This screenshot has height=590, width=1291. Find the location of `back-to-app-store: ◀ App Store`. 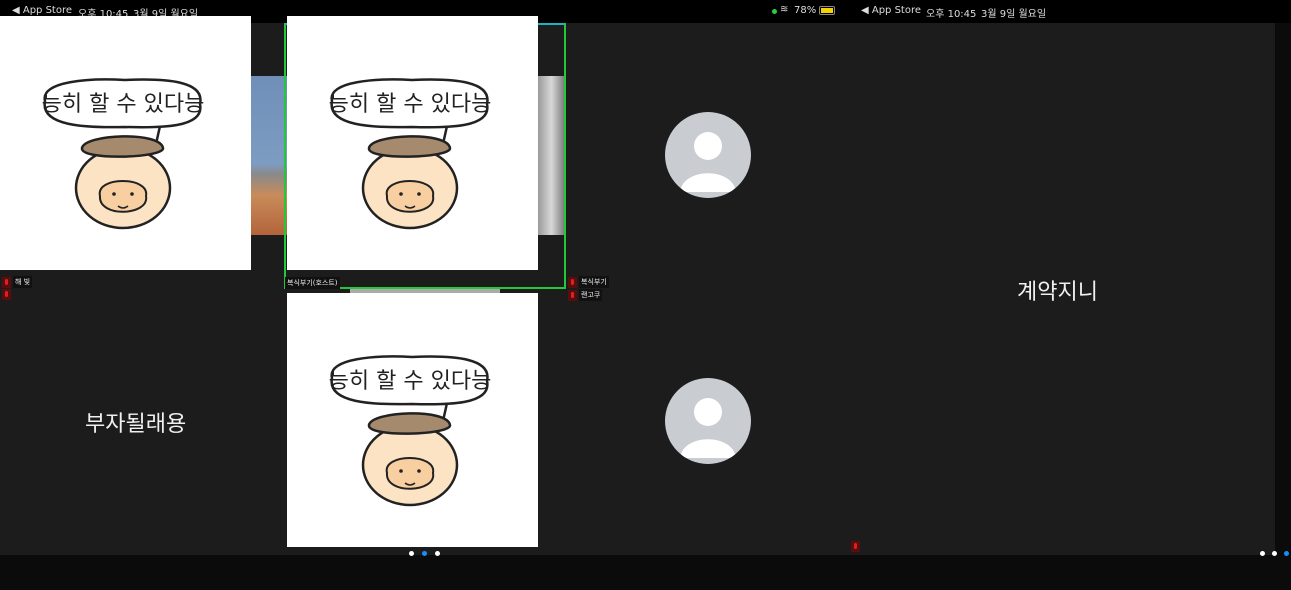

back-to-app-store: ◀ App Store is located at coordinates (42, 10).